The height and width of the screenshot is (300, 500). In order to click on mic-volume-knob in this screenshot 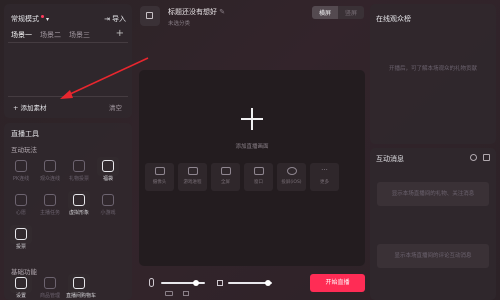, I will do `click(196, 283)`.